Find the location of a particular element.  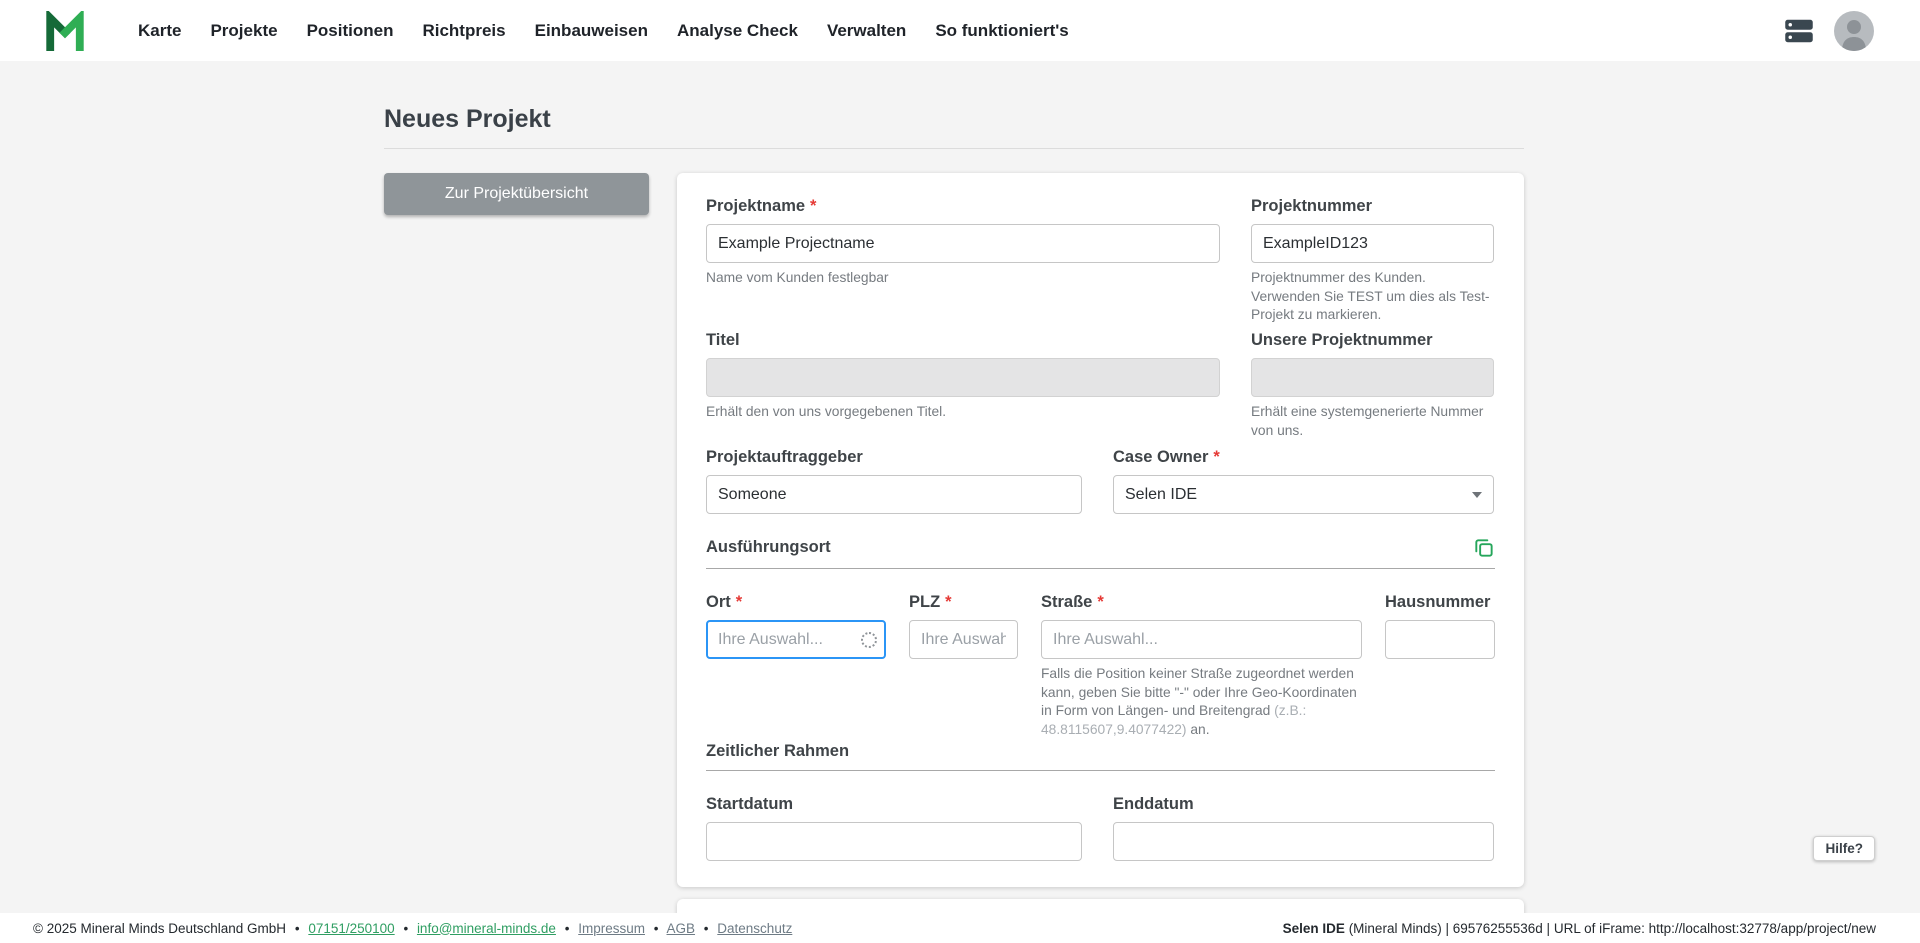

projektname-label-text: Projektname is located at coordinates (756, 206).